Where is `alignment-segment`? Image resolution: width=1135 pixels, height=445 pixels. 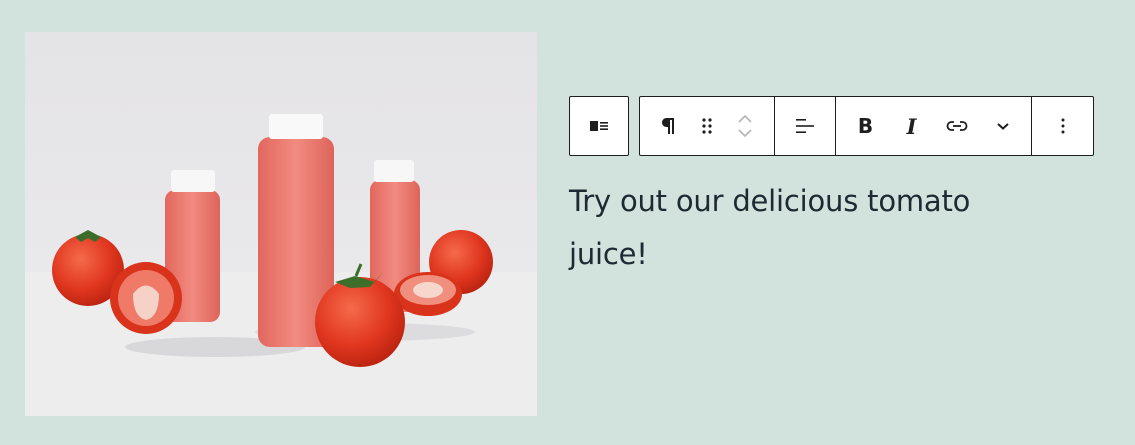 alignment-segment is located at coordinates (805, 126).